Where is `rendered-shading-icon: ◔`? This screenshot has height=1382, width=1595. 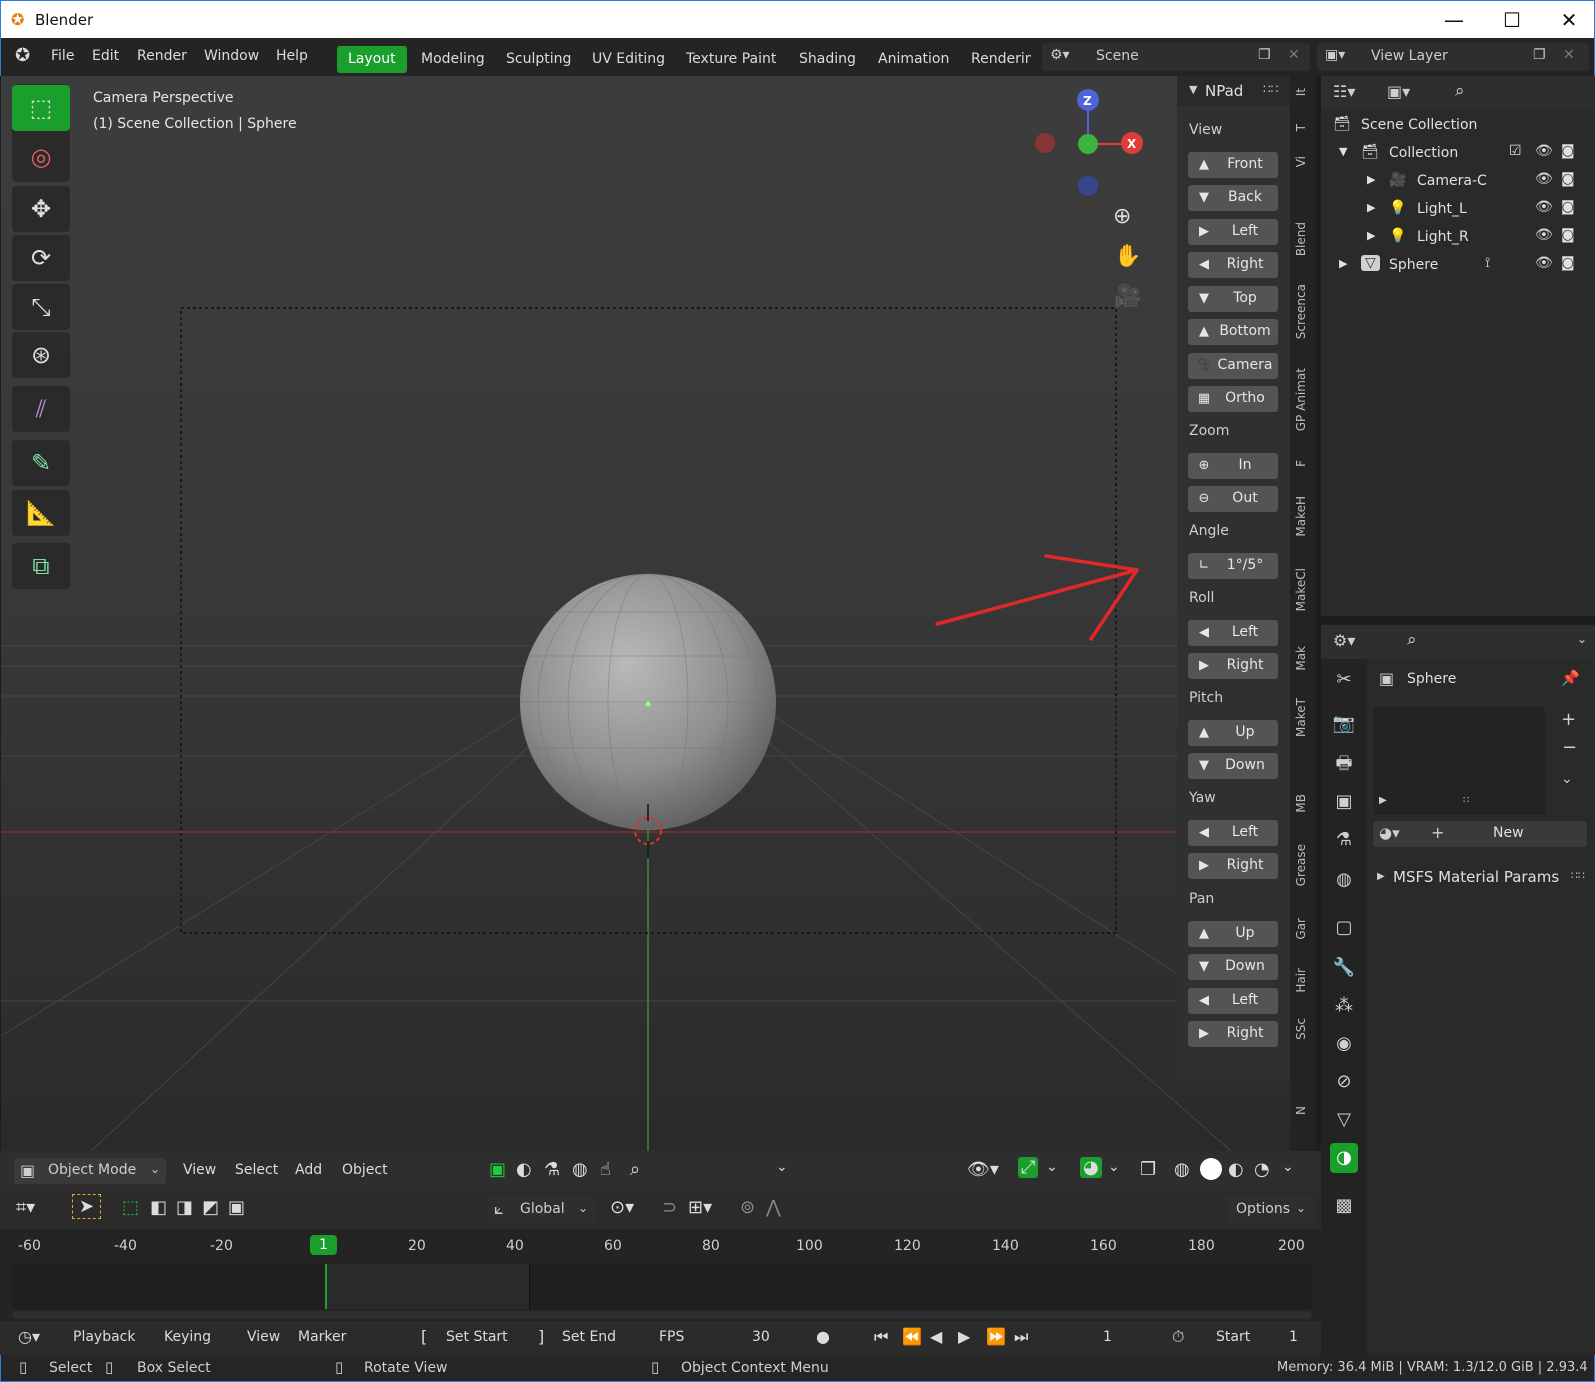
rendered-shading-icon: ◔ is located at coordinates (1262, 1169).